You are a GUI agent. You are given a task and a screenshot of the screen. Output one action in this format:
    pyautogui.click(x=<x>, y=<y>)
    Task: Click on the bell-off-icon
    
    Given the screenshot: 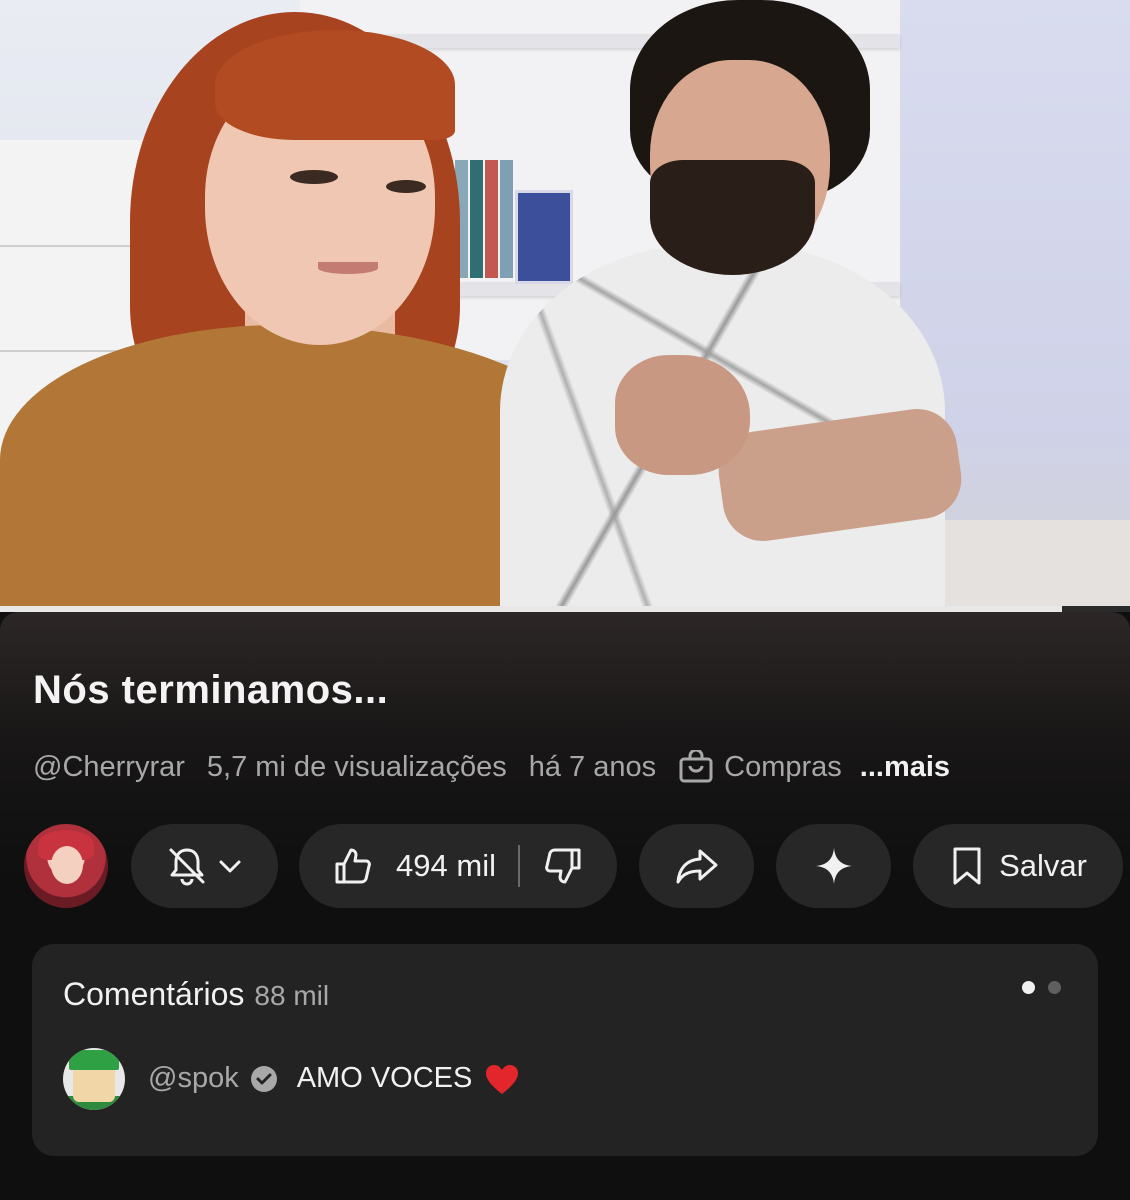 What is the action you would take?
    pyautogui.click(x=186, y=867)
    